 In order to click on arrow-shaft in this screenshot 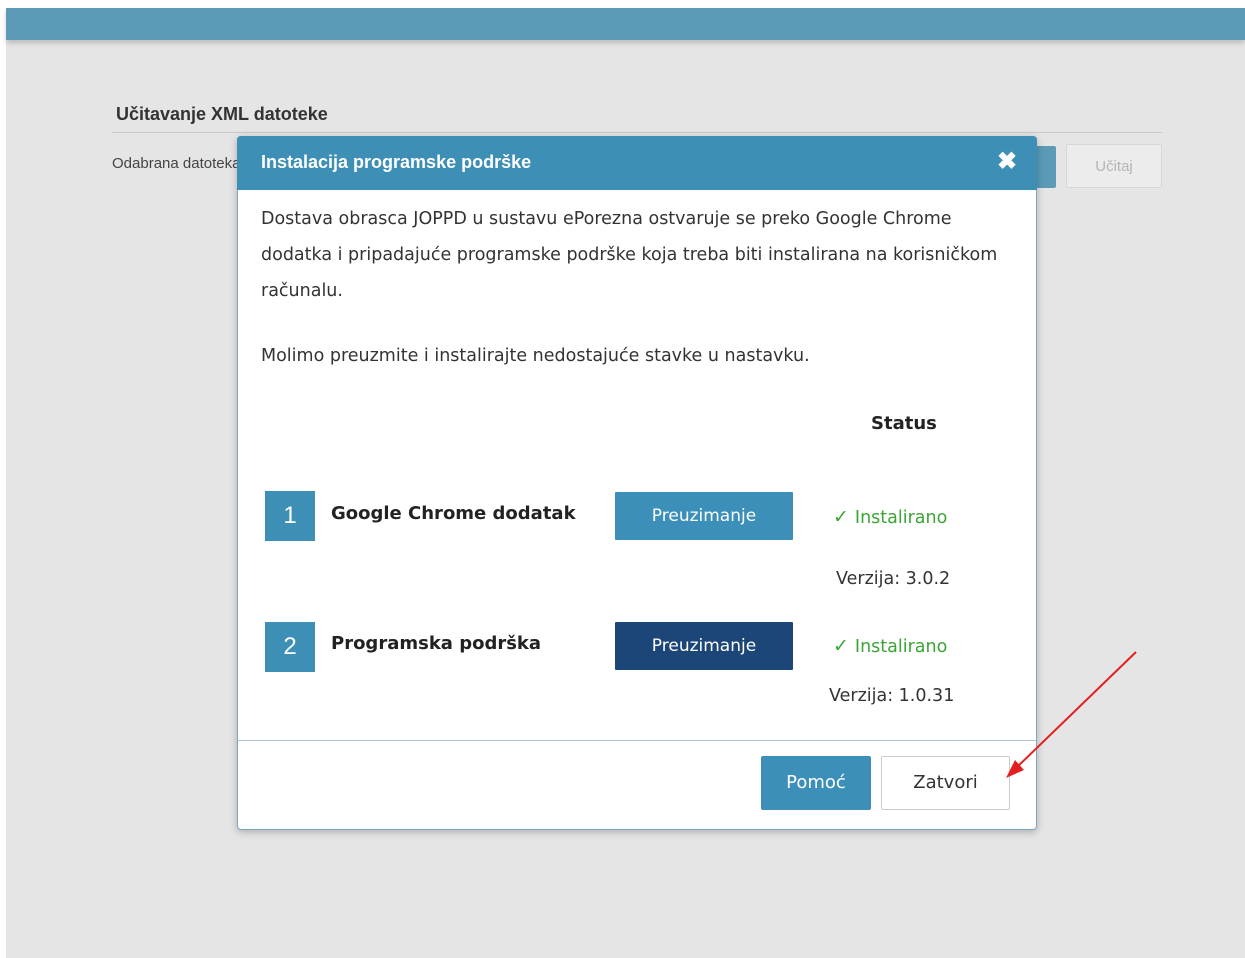, I will do `click(1075, 711)`.